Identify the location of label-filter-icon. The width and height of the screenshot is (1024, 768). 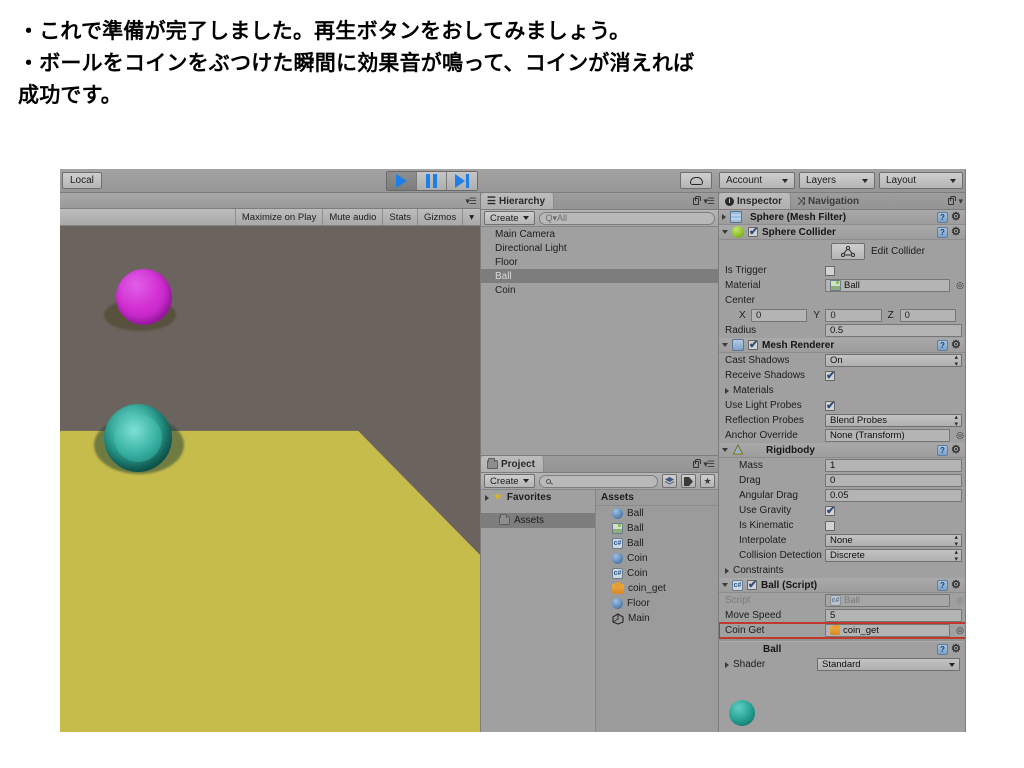
(688, 481).